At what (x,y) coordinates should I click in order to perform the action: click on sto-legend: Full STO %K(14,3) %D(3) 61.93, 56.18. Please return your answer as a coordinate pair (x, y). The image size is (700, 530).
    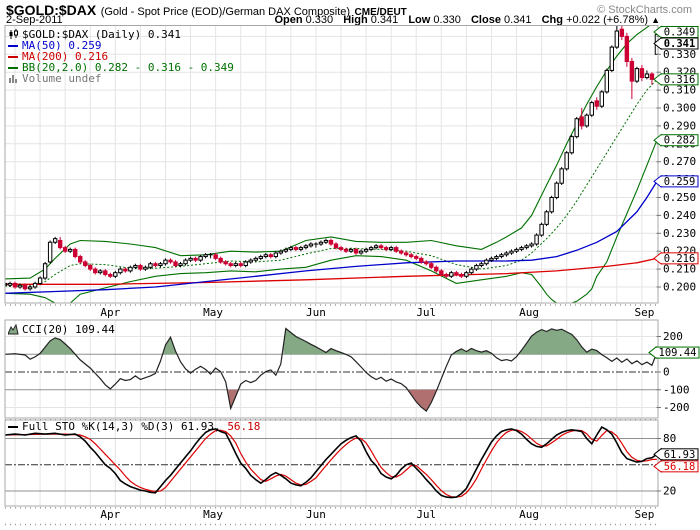
    Looking at the image, I should click on (134, 426).